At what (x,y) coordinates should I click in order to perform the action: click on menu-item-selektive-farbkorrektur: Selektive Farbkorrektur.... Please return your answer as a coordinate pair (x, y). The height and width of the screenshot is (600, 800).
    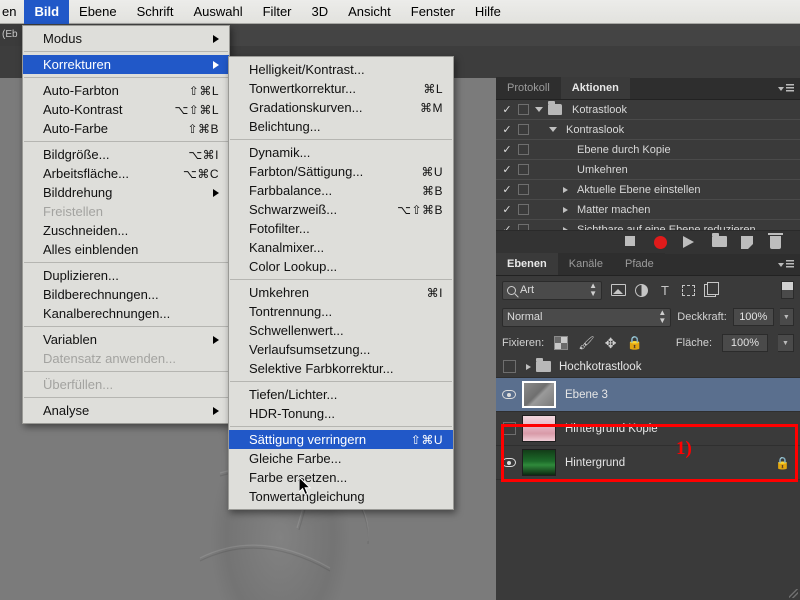
    Looking at the image, I should click on (341, 368).